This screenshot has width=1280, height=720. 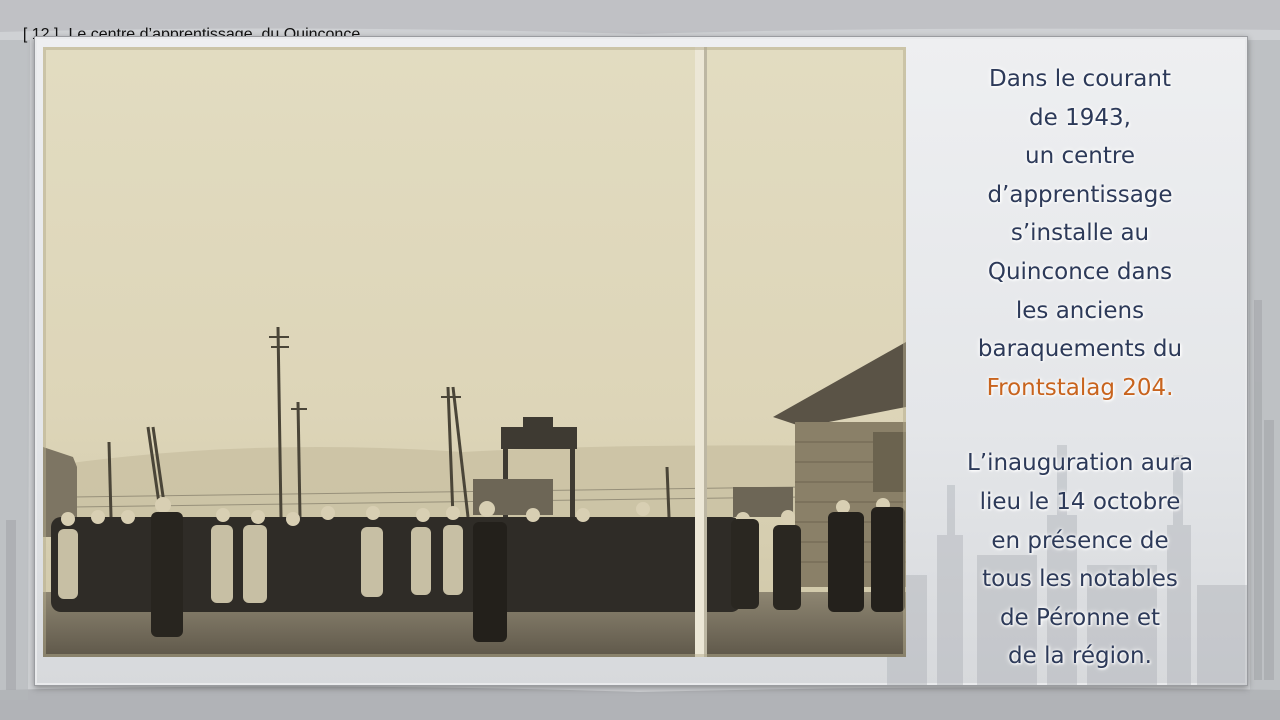 What do you see at coordinates (1080, 194) in the screenshot?
I see `caption-line: d’apprentissage` at bounding box center [1080, 194].